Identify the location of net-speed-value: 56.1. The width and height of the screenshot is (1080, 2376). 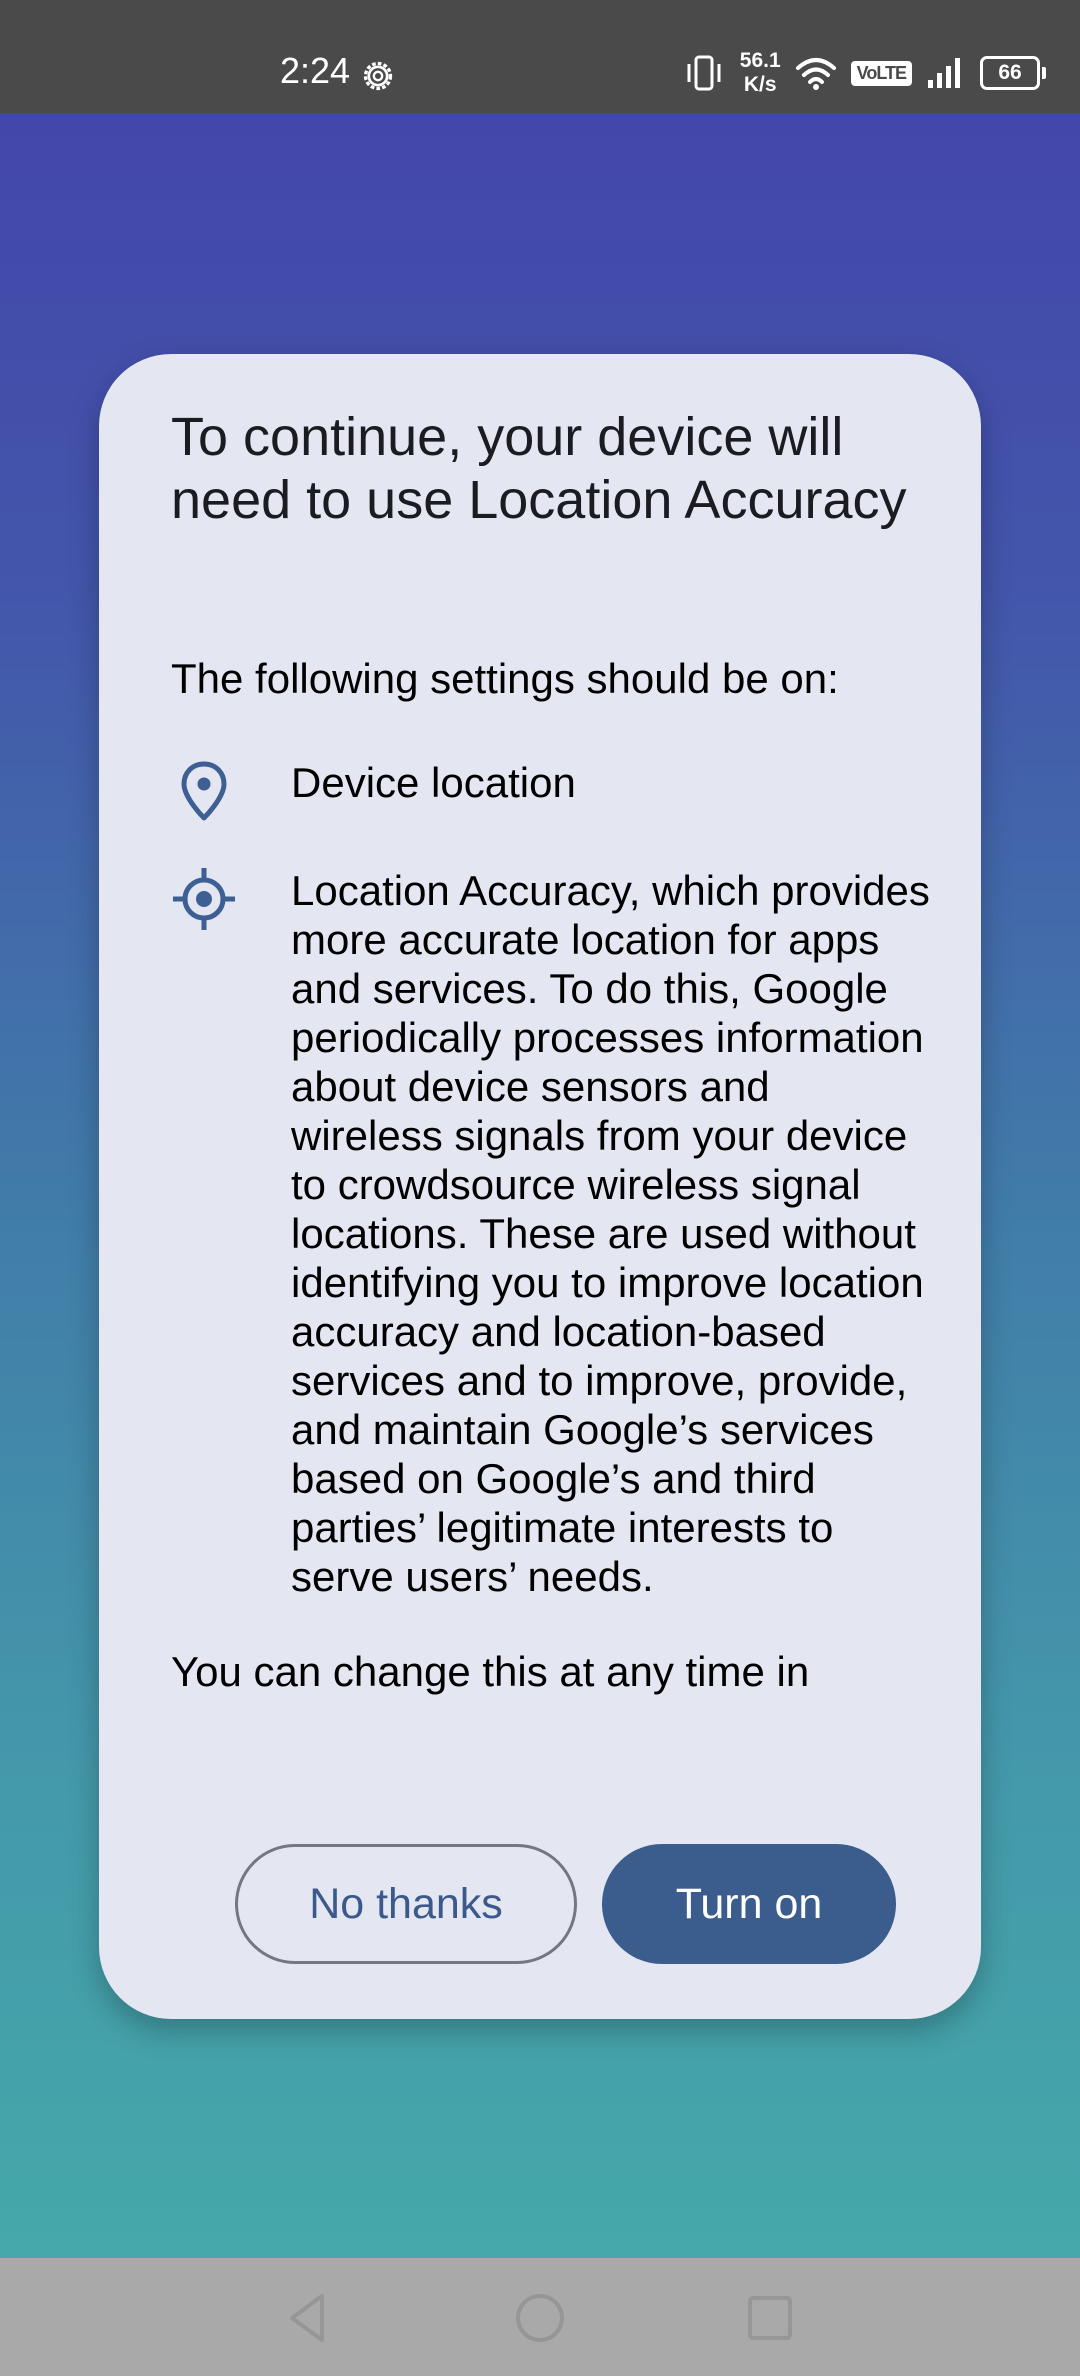
(760, 60).